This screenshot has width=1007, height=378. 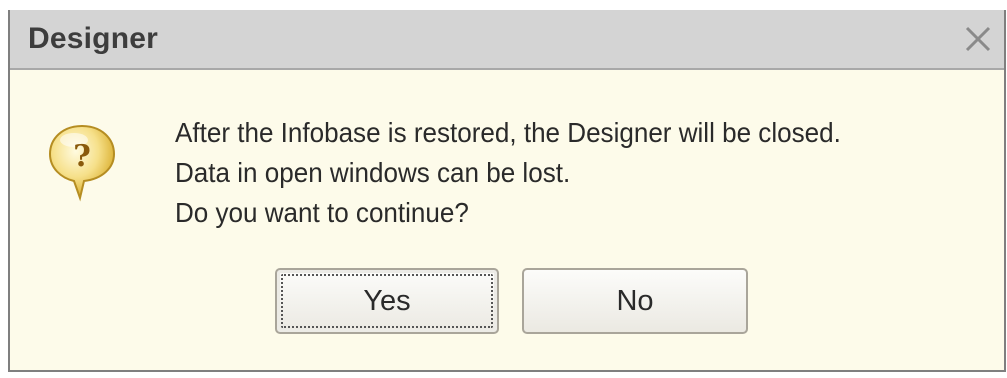 I want to click on close-button, so click(x=978, y=38).